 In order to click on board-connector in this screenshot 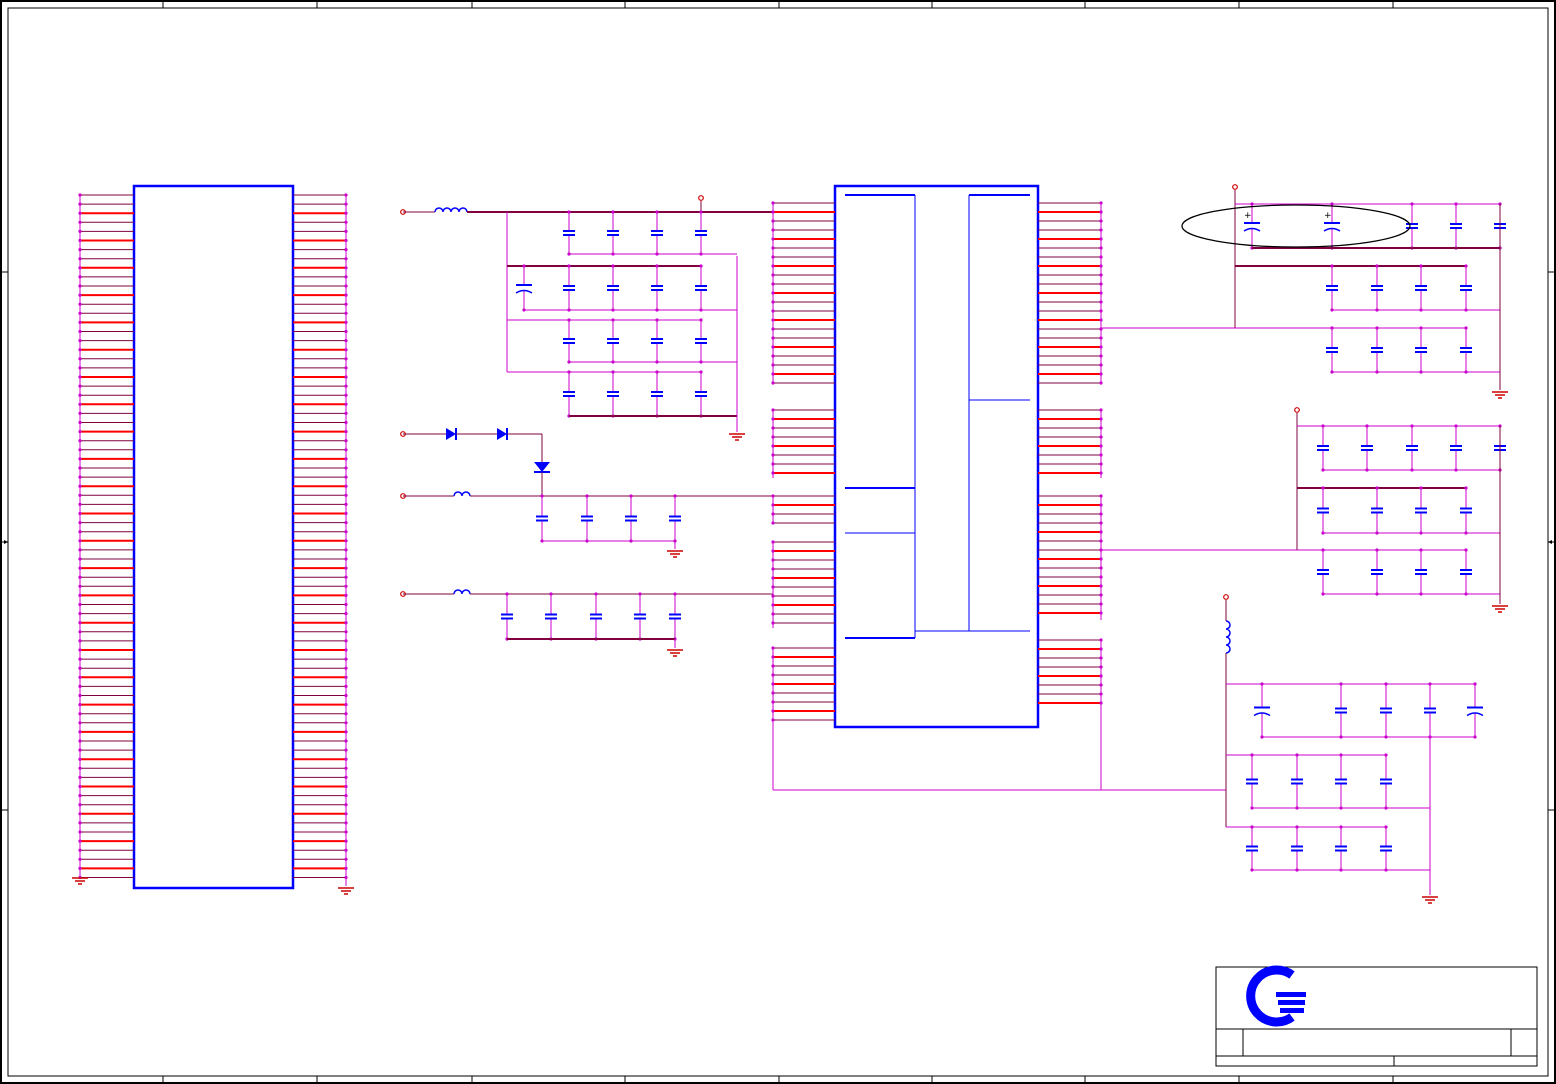, I will do `click(213, 539)`.